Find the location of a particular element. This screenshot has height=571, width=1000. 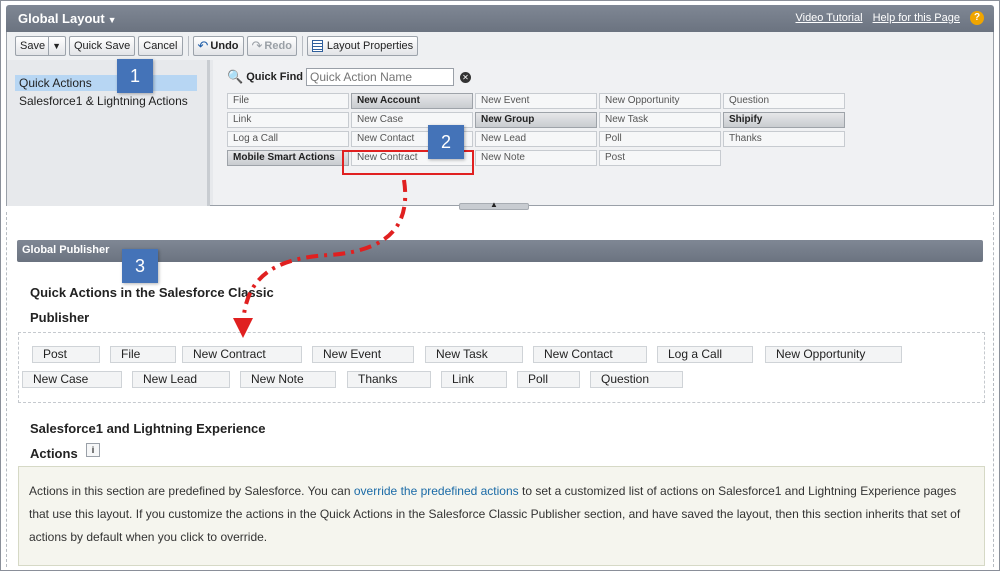

help-icon: ? is located at coordinates (977, 18).